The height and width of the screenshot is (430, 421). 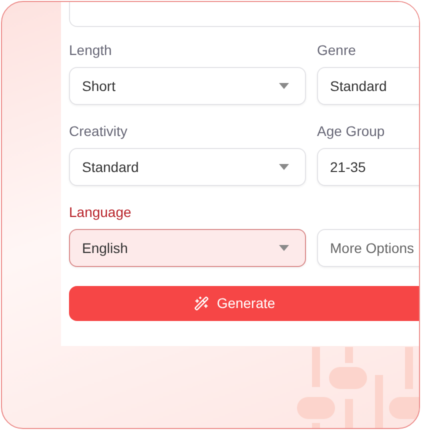 What do you see at coordinates (368, 167) in the screenshot?
I see `input-field: 21-35` at bounding box center [368, 167].